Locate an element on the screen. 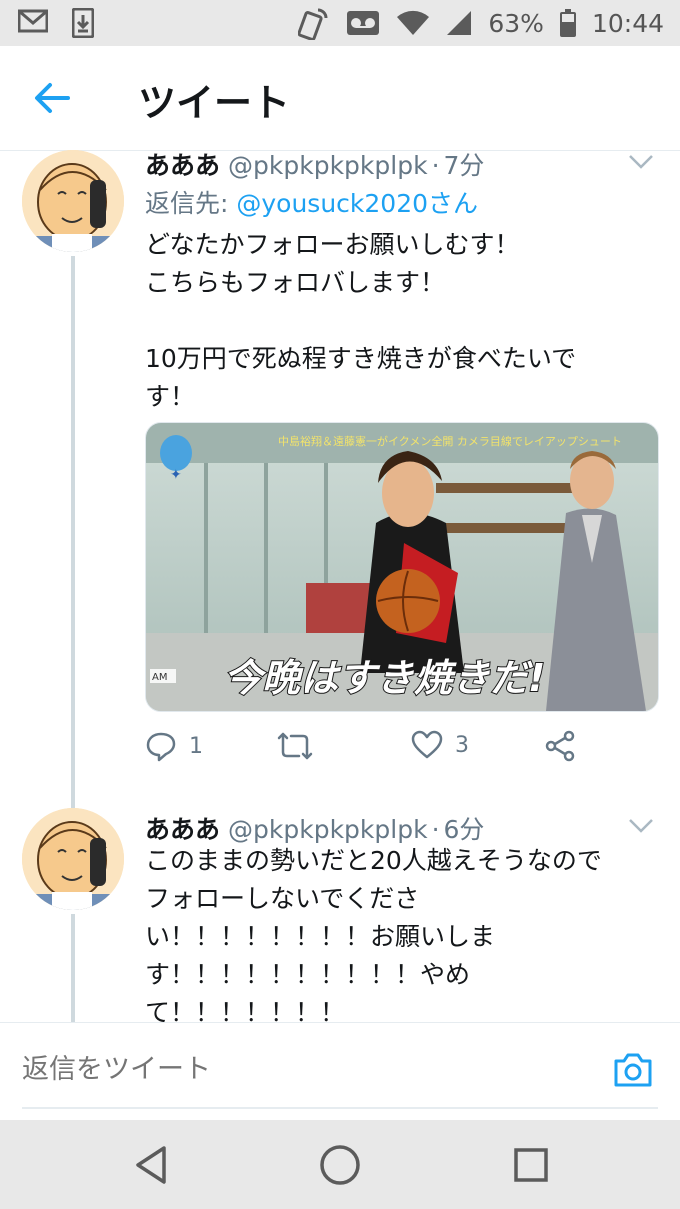 This screenshot has height=1209, width=680. download-icon is located at coordinates (83, 23).